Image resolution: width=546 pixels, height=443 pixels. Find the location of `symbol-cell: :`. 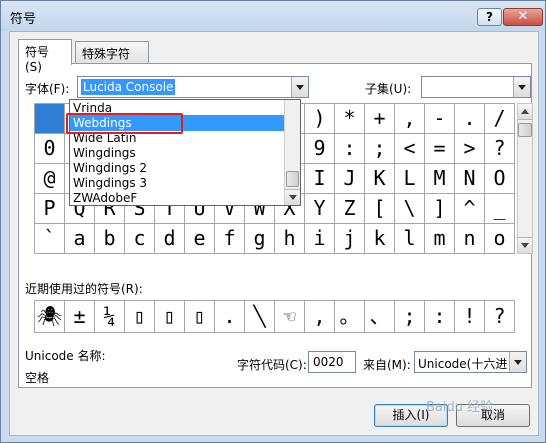

symbol-cell: : is located at coordinates (350, 149).